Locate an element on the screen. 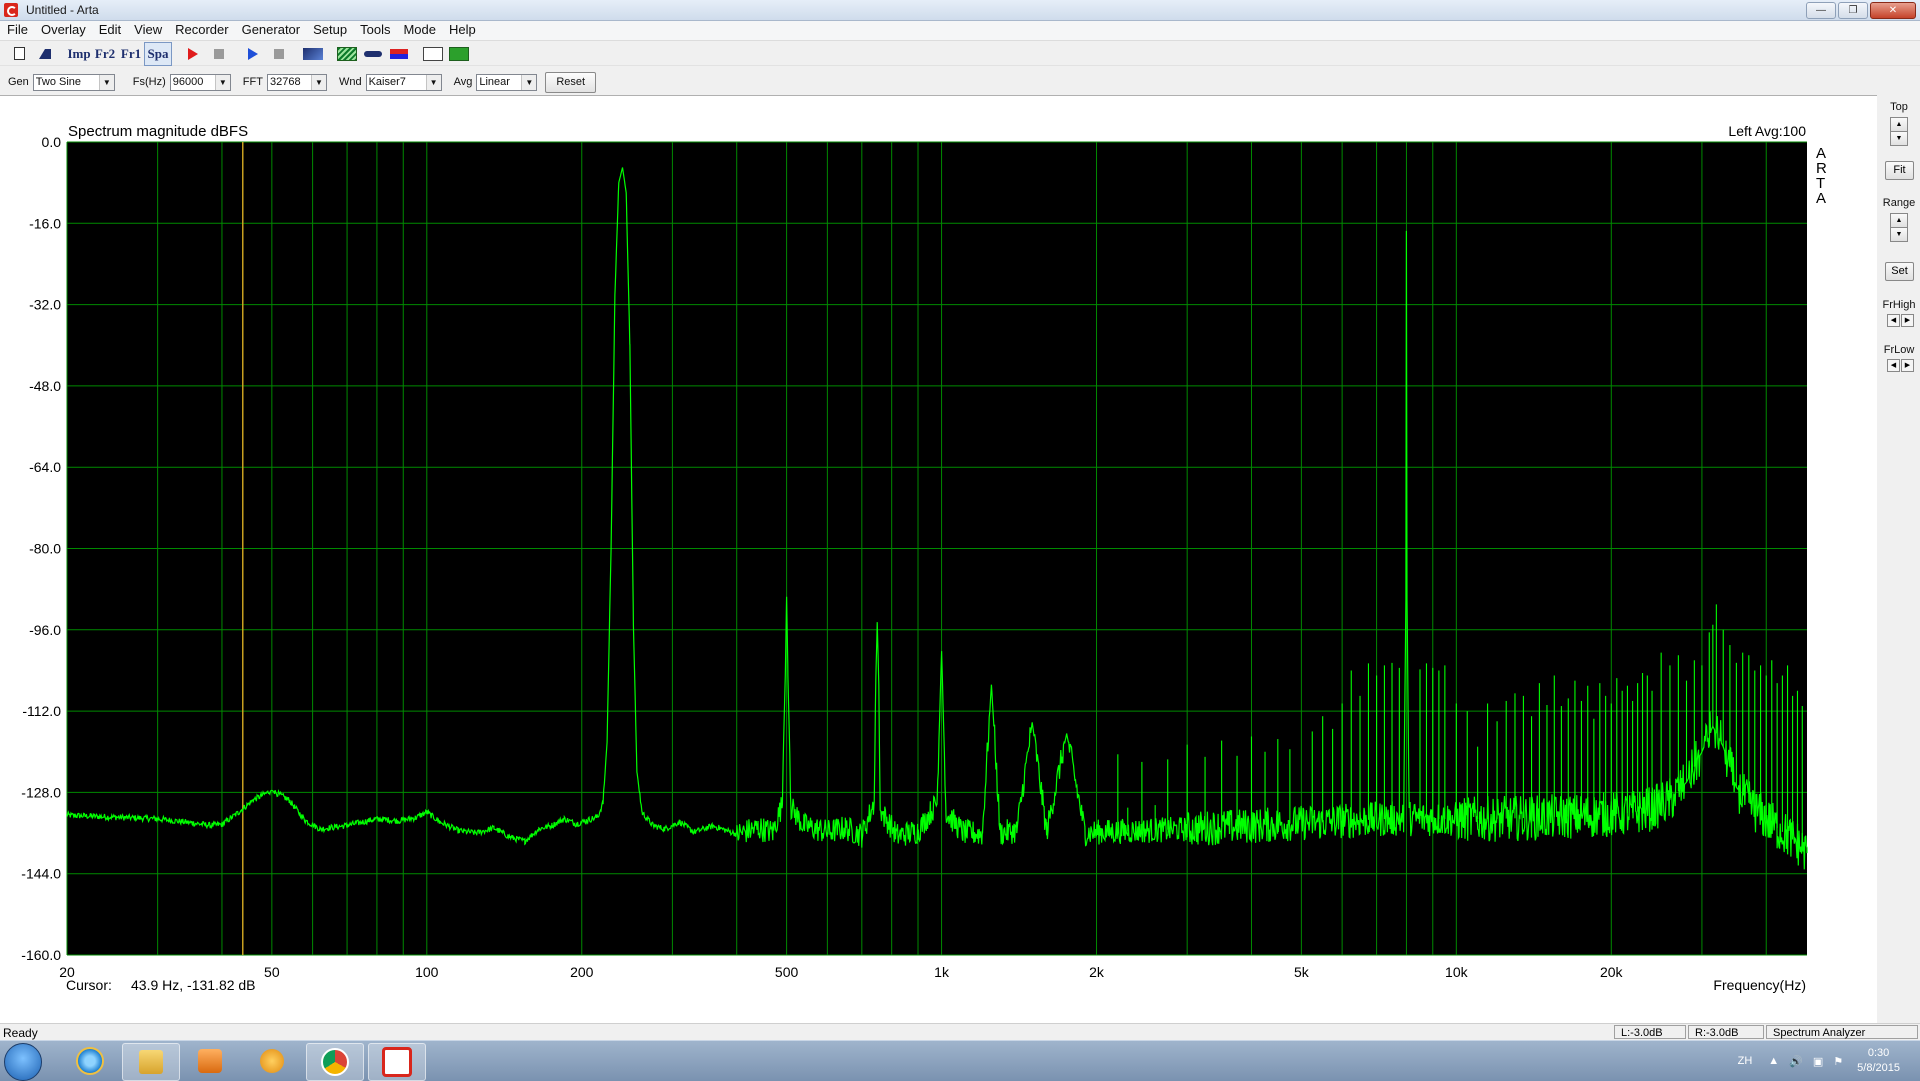 The image size is (1920, 1081). set-button: Set is located at coordinates (1899, 271).